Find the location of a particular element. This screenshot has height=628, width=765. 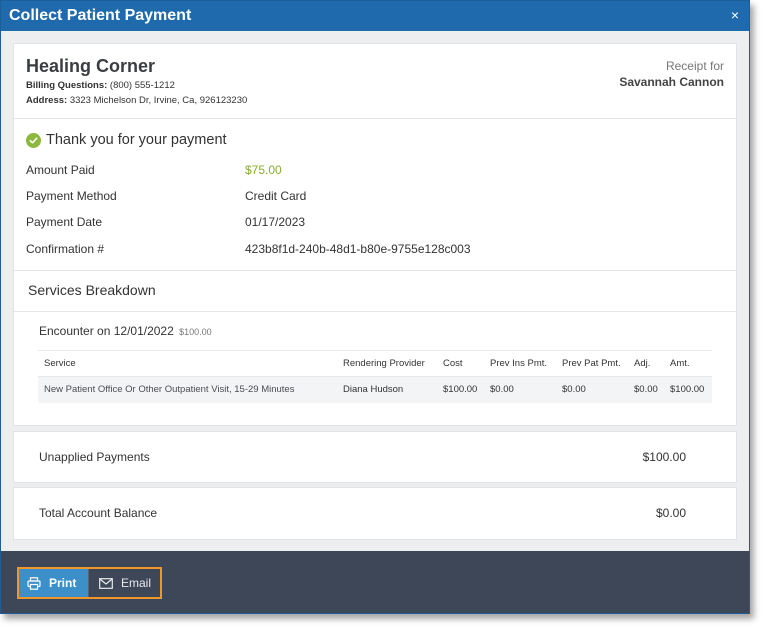

col-cost: Cost is located at coordinates (460, 363).